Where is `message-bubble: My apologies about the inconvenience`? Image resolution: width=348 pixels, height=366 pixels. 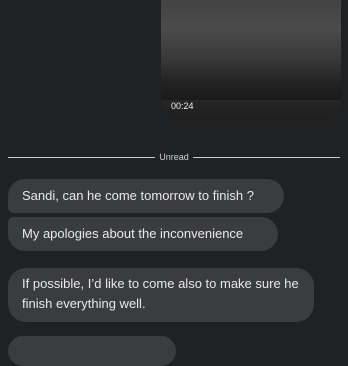 message-bubble: My apologies about the inconvenience is located at coordinates (143, 234).